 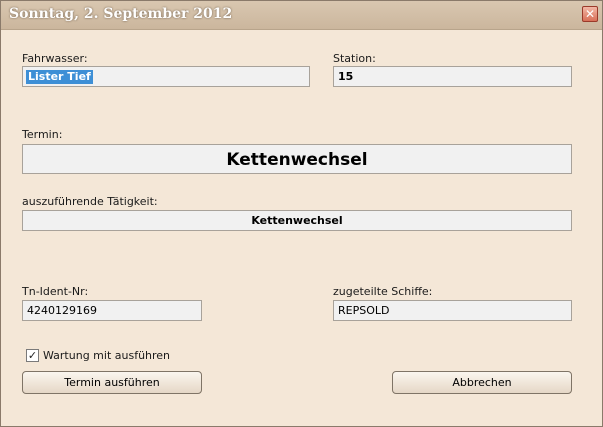 I want to click on taetigkeit-field: Kettenwechsel, so click(x=297, y=220).